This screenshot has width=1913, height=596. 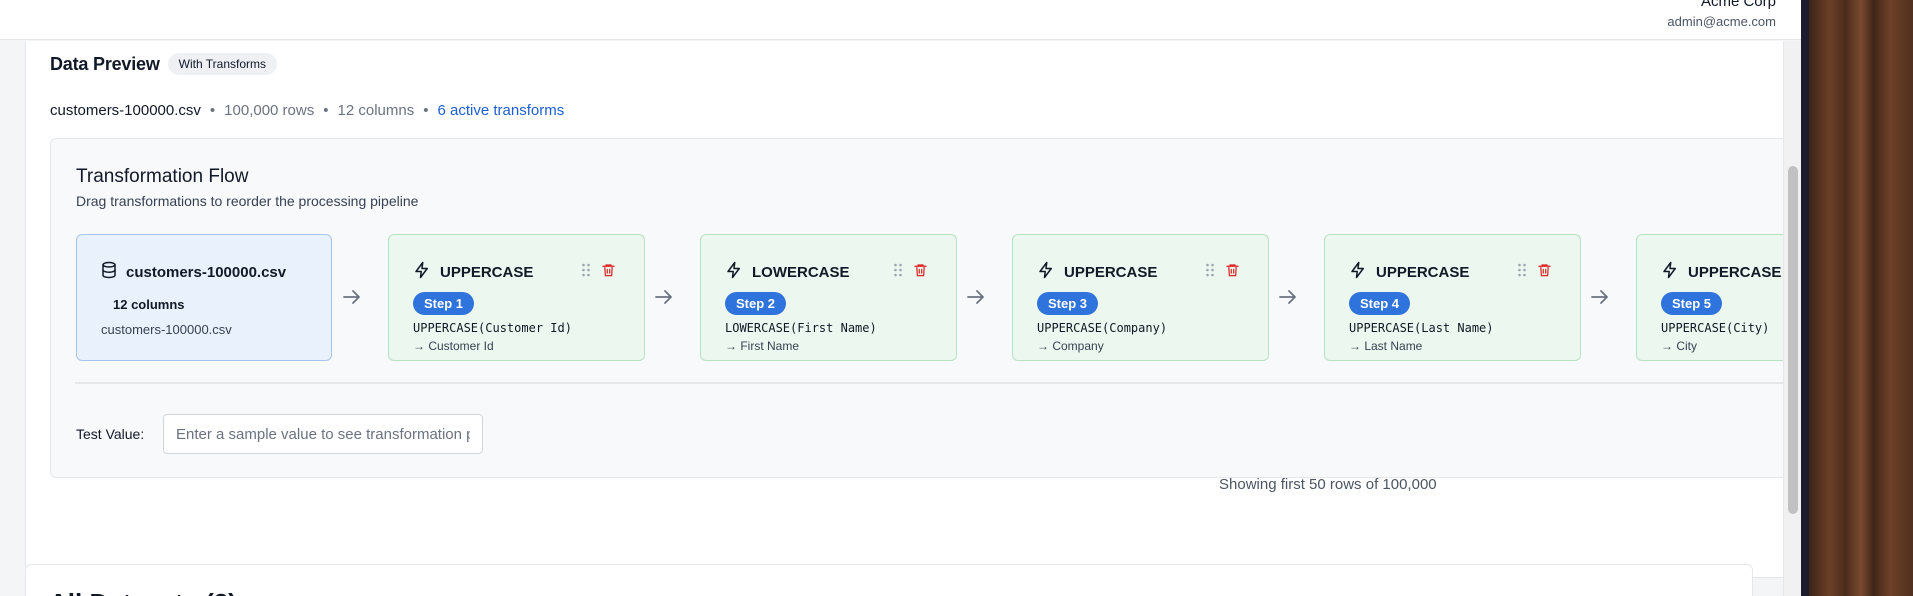 What do you see at coordinates (323, 434) in the screenshot?
I see `test-value-input` at bounding box center [323, 434].